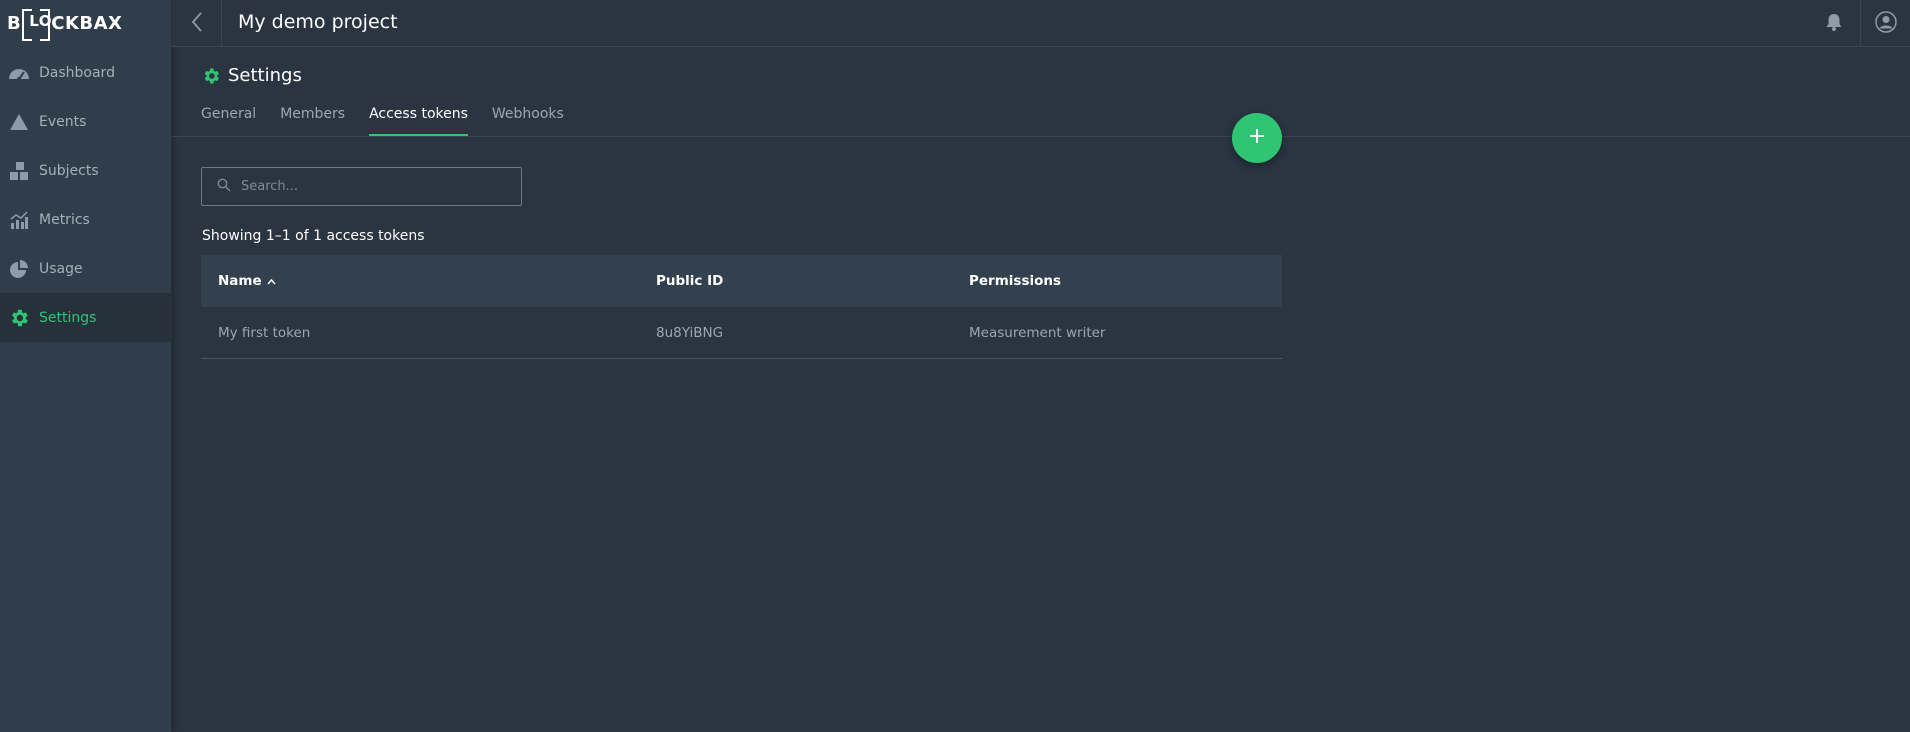 This screenshot has height=732, width=1910. Describe the element at coordinates (265, 75) in the screenshot. I see `page-title-text: Settings` at that location.